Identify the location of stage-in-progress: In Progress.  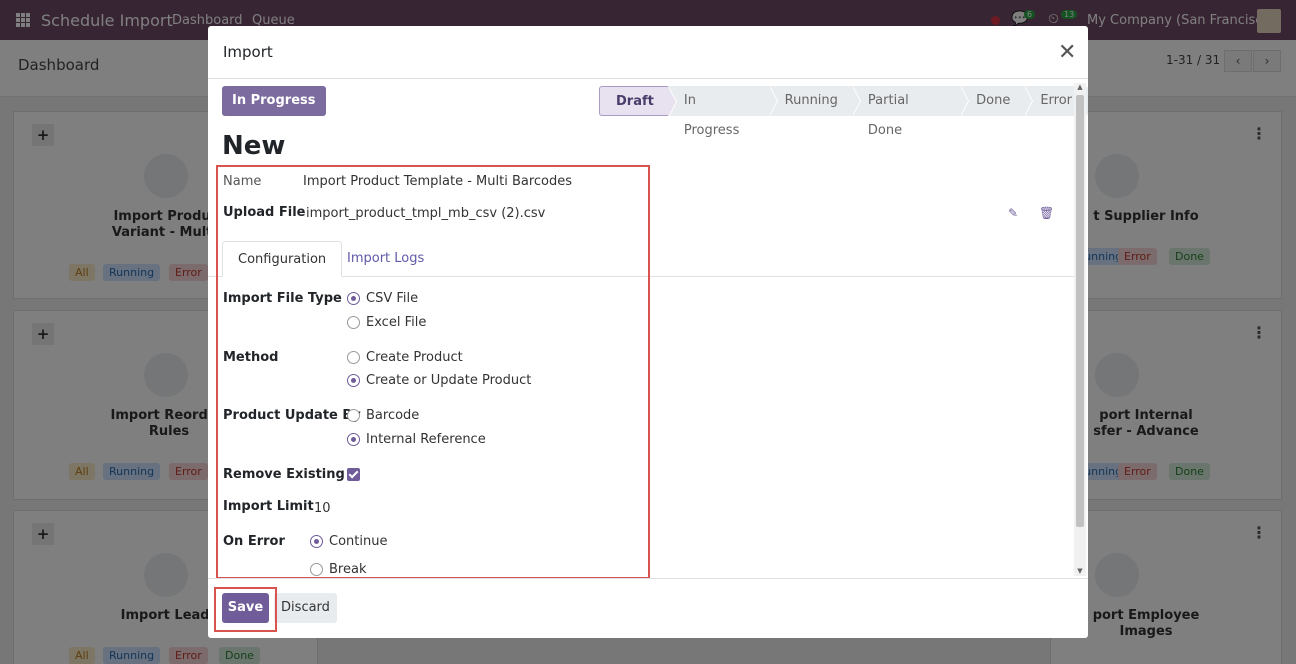
(722, 112).